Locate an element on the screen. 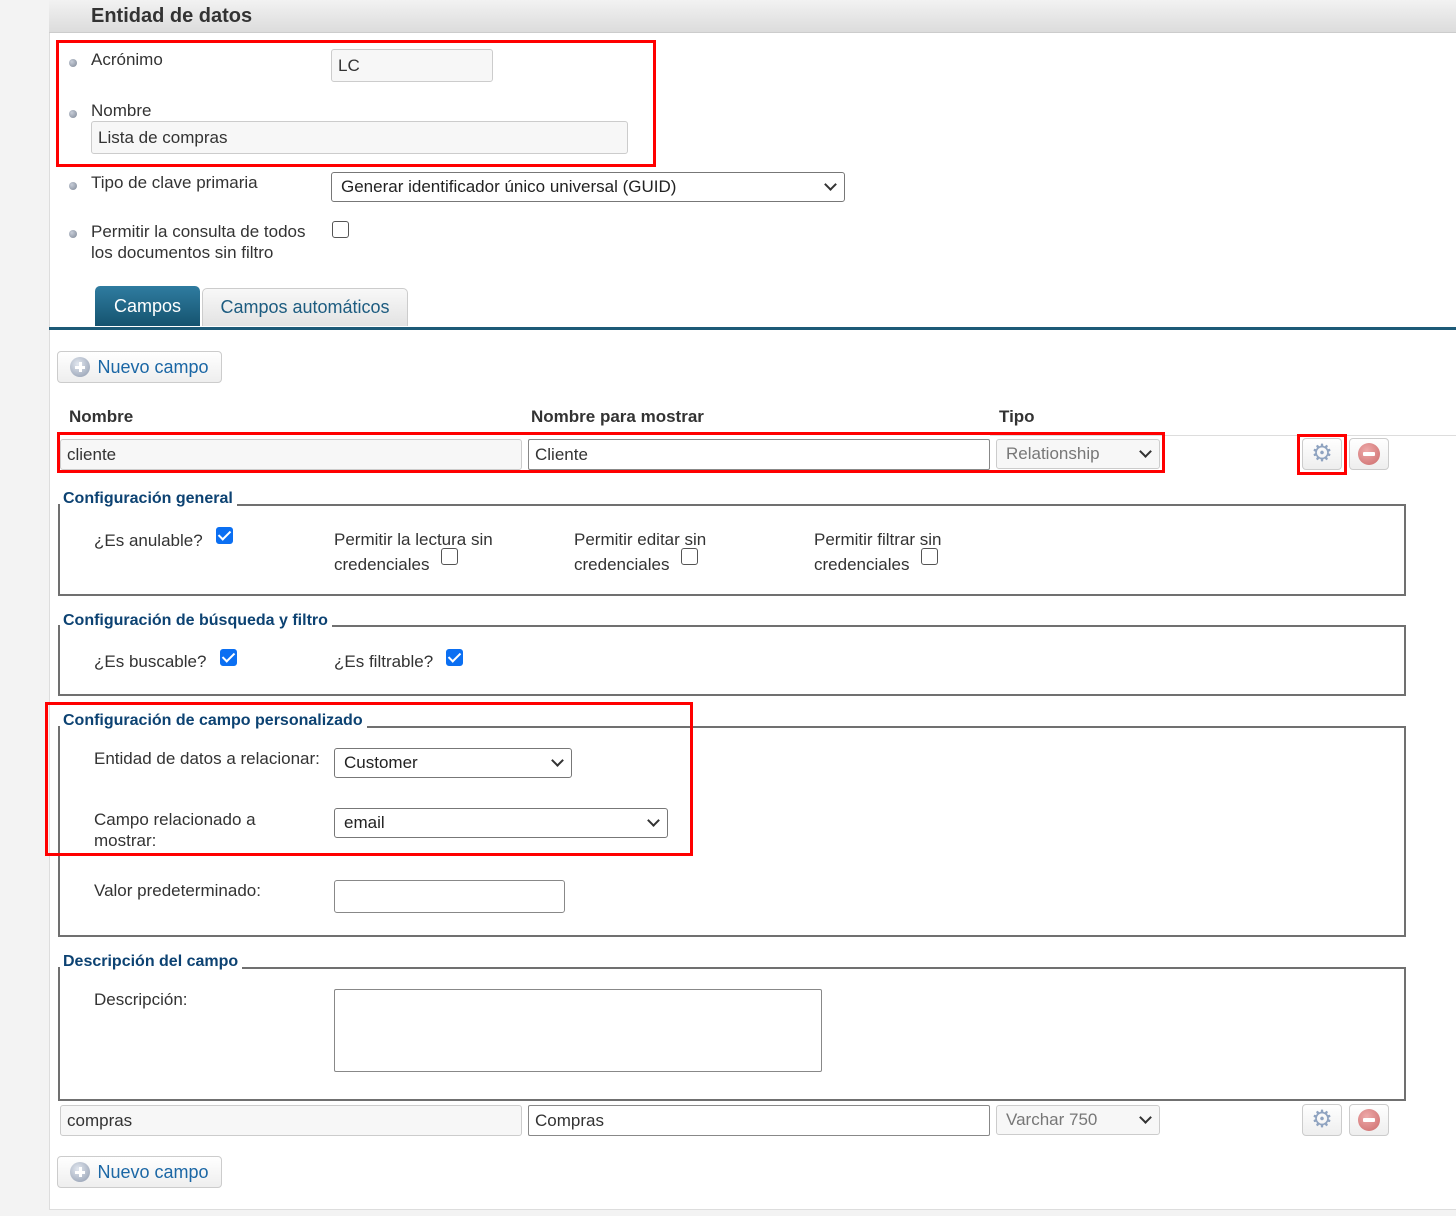 This screenshot has width=1456, height=1216. config-search-fieldset is located at coordinates (732, 660).